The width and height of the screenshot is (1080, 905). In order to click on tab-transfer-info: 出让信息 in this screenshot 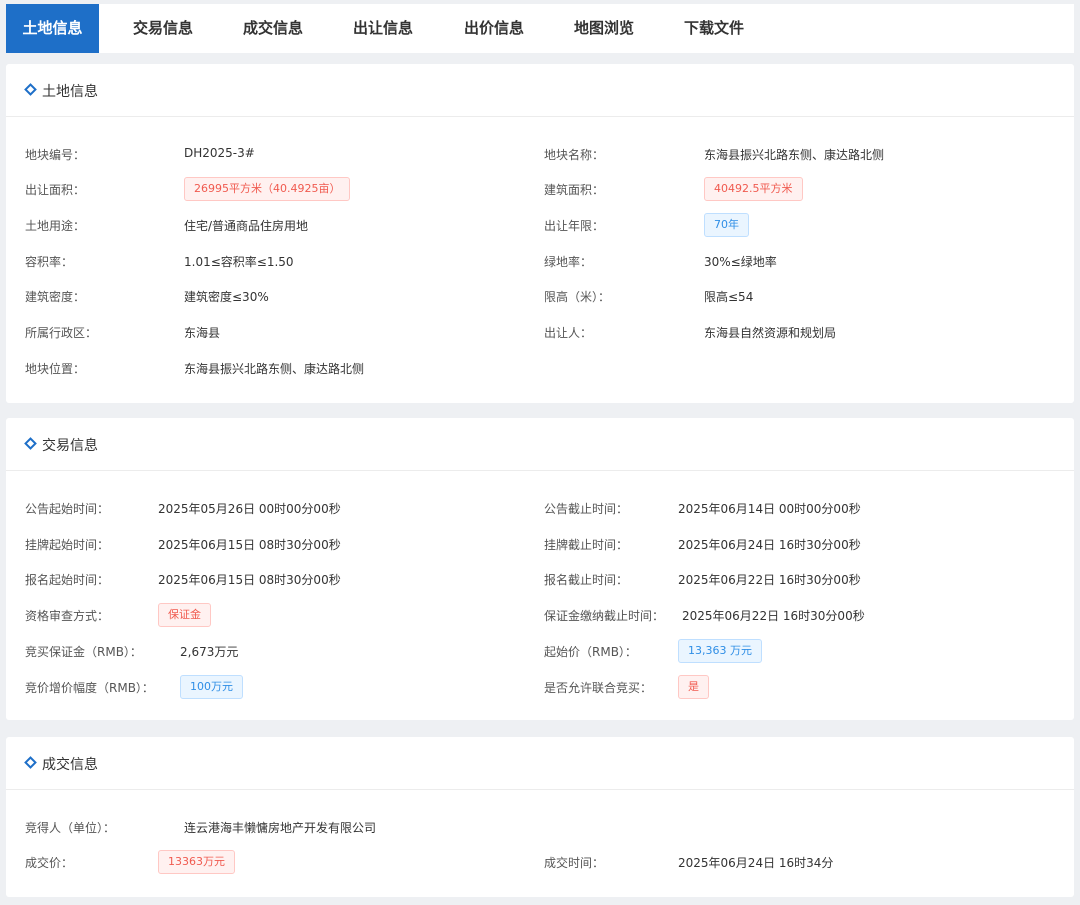, I will do `click(383, 28)`.